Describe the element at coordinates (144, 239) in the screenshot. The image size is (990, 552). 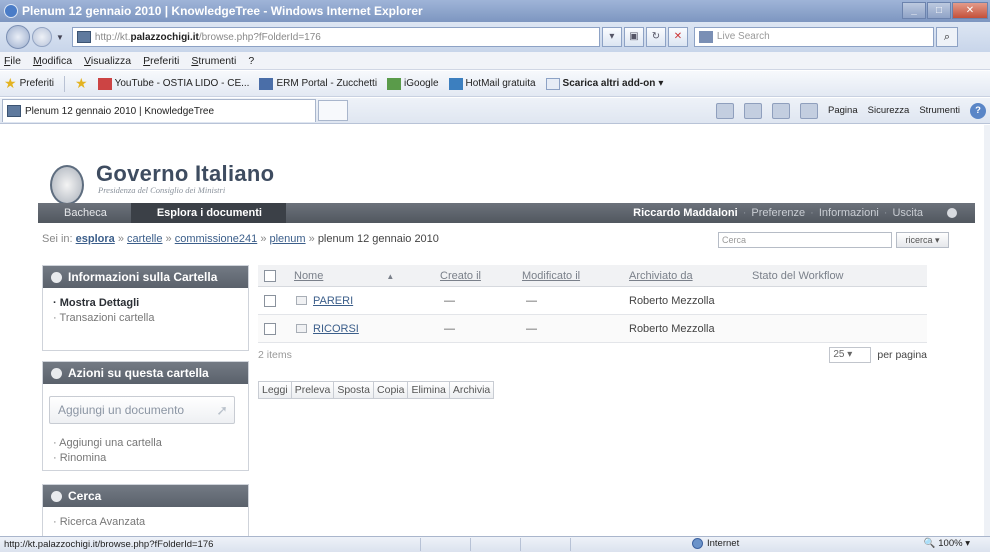
I see `breadcrumb-cartelle: cartelle` at that location.